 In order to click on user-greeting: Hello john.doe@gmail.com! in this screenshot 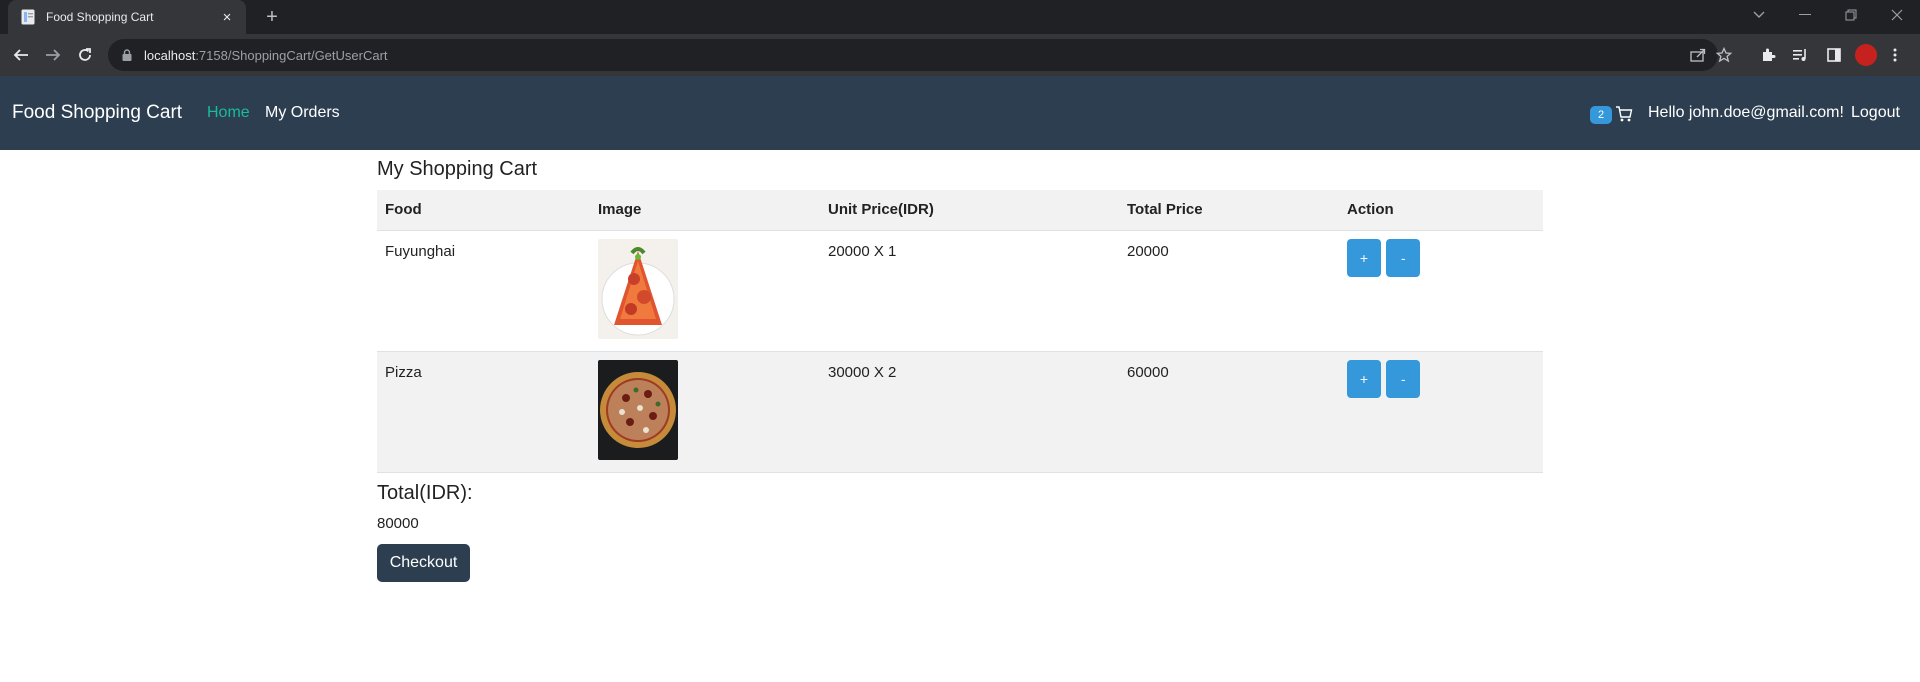, I will do `click(1746, 113)`.